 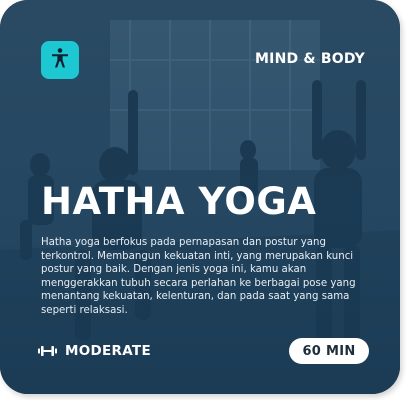 What do you see at coordinates (108, 351) in the screenshot?
I see `difficulty-label: MODERATE` at bounding box center [108, 351].